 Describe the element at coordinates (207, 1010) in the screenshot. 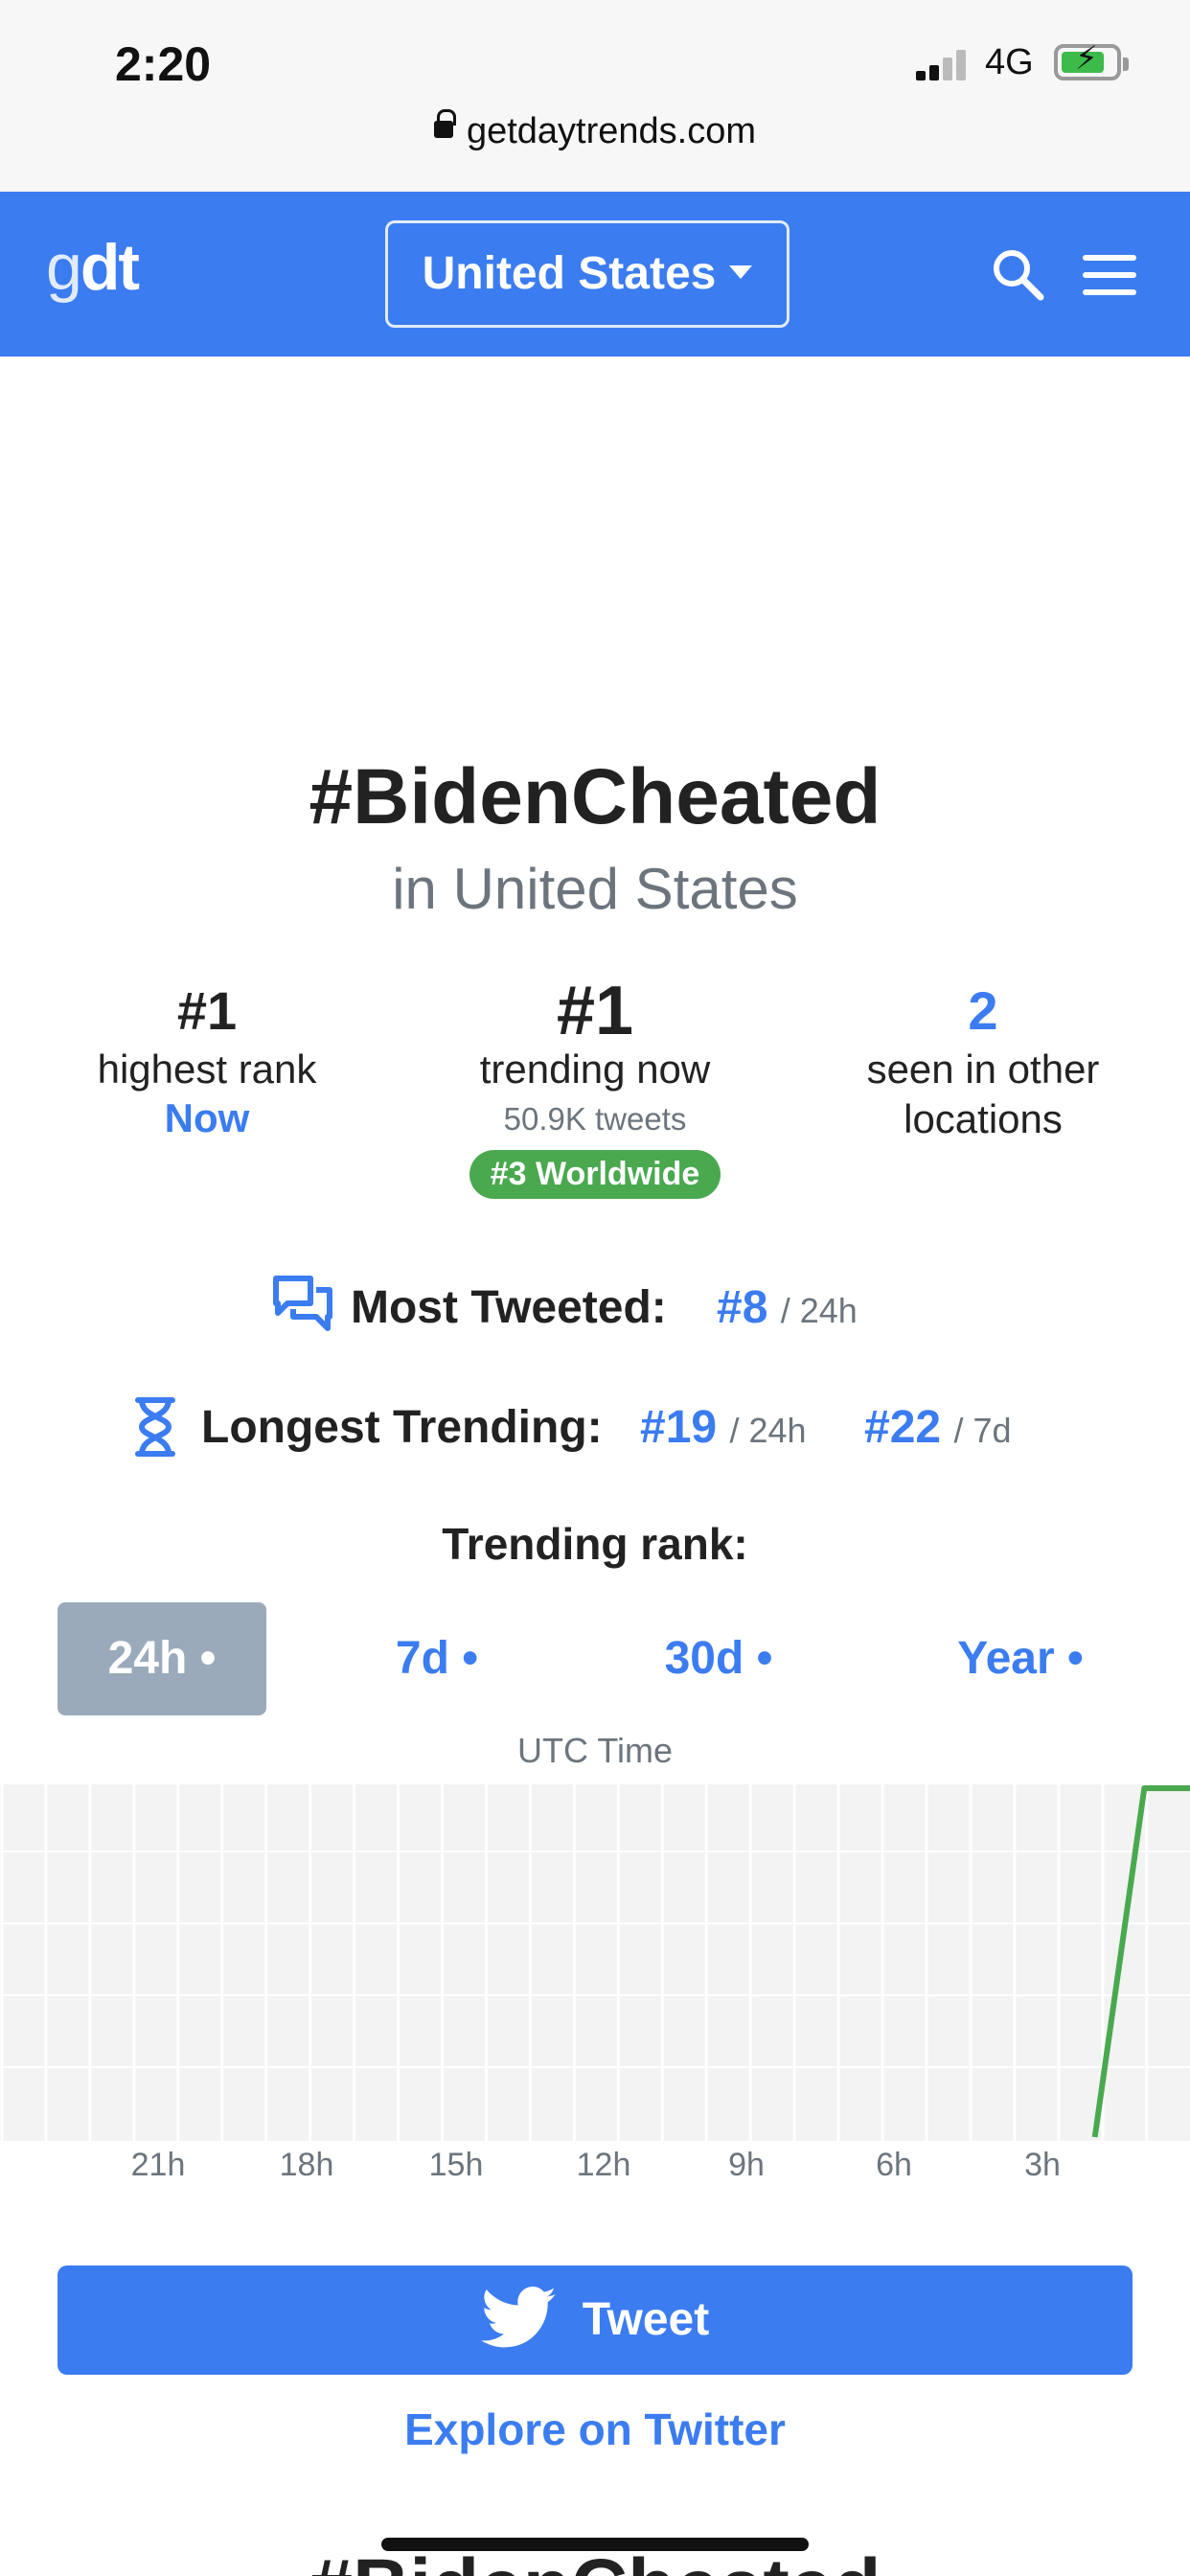

I see `highest-rank-value: #1` at that location.